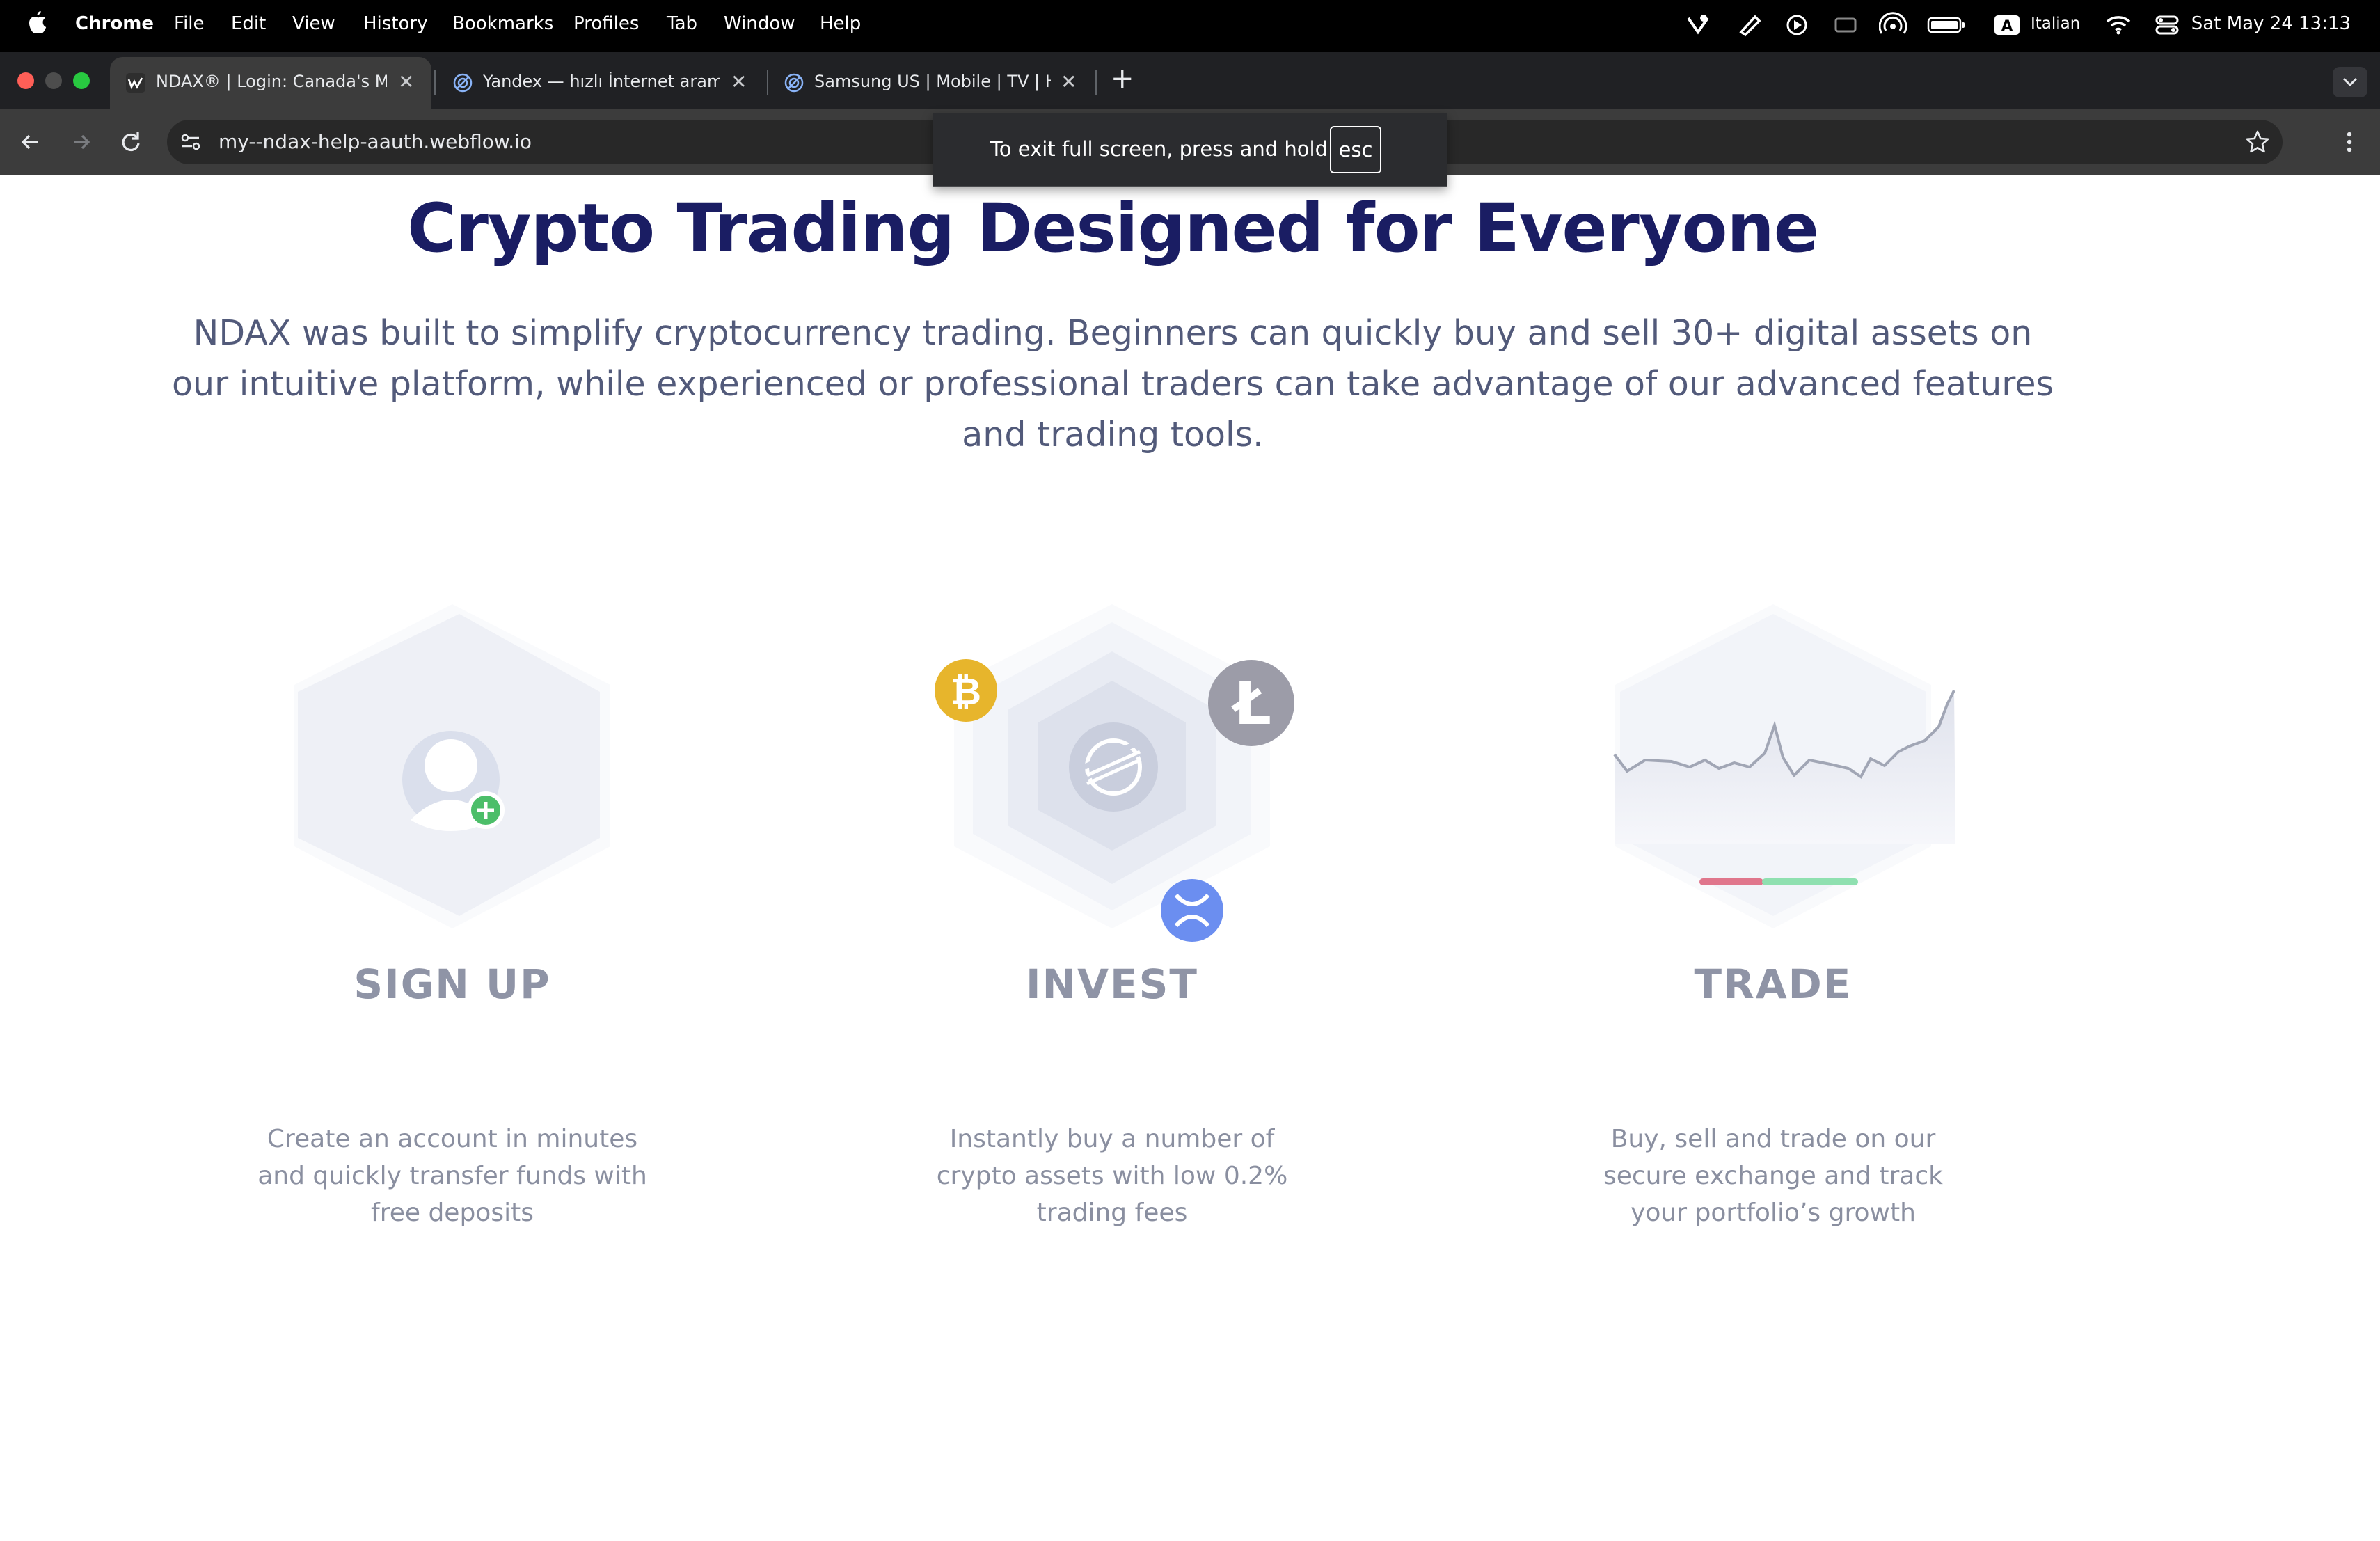  What do you see at coordinates (1797, 25) in the screenshot?
I see `media-play-icon` at bounding box center [1797, 25].